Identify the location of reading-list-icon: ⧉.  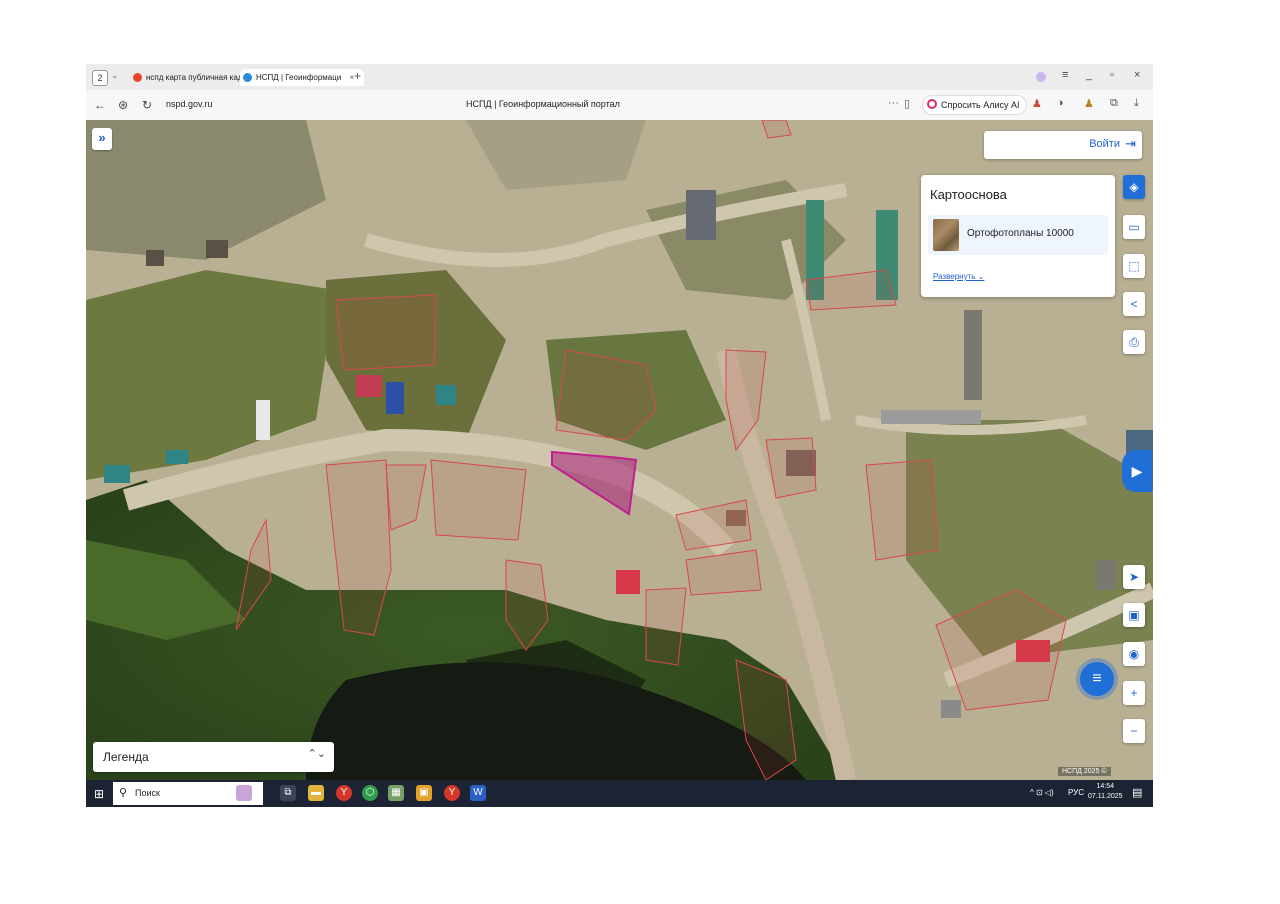
(1114, 103).